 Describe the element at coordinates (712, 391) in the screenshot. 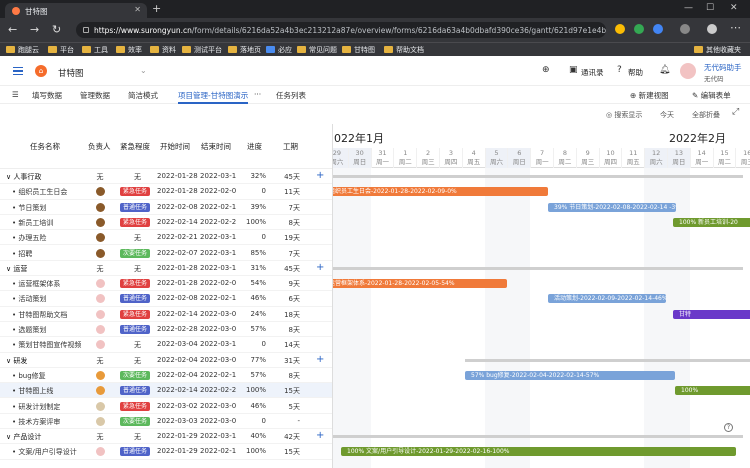

I see `task-bar: 100%` at that location.